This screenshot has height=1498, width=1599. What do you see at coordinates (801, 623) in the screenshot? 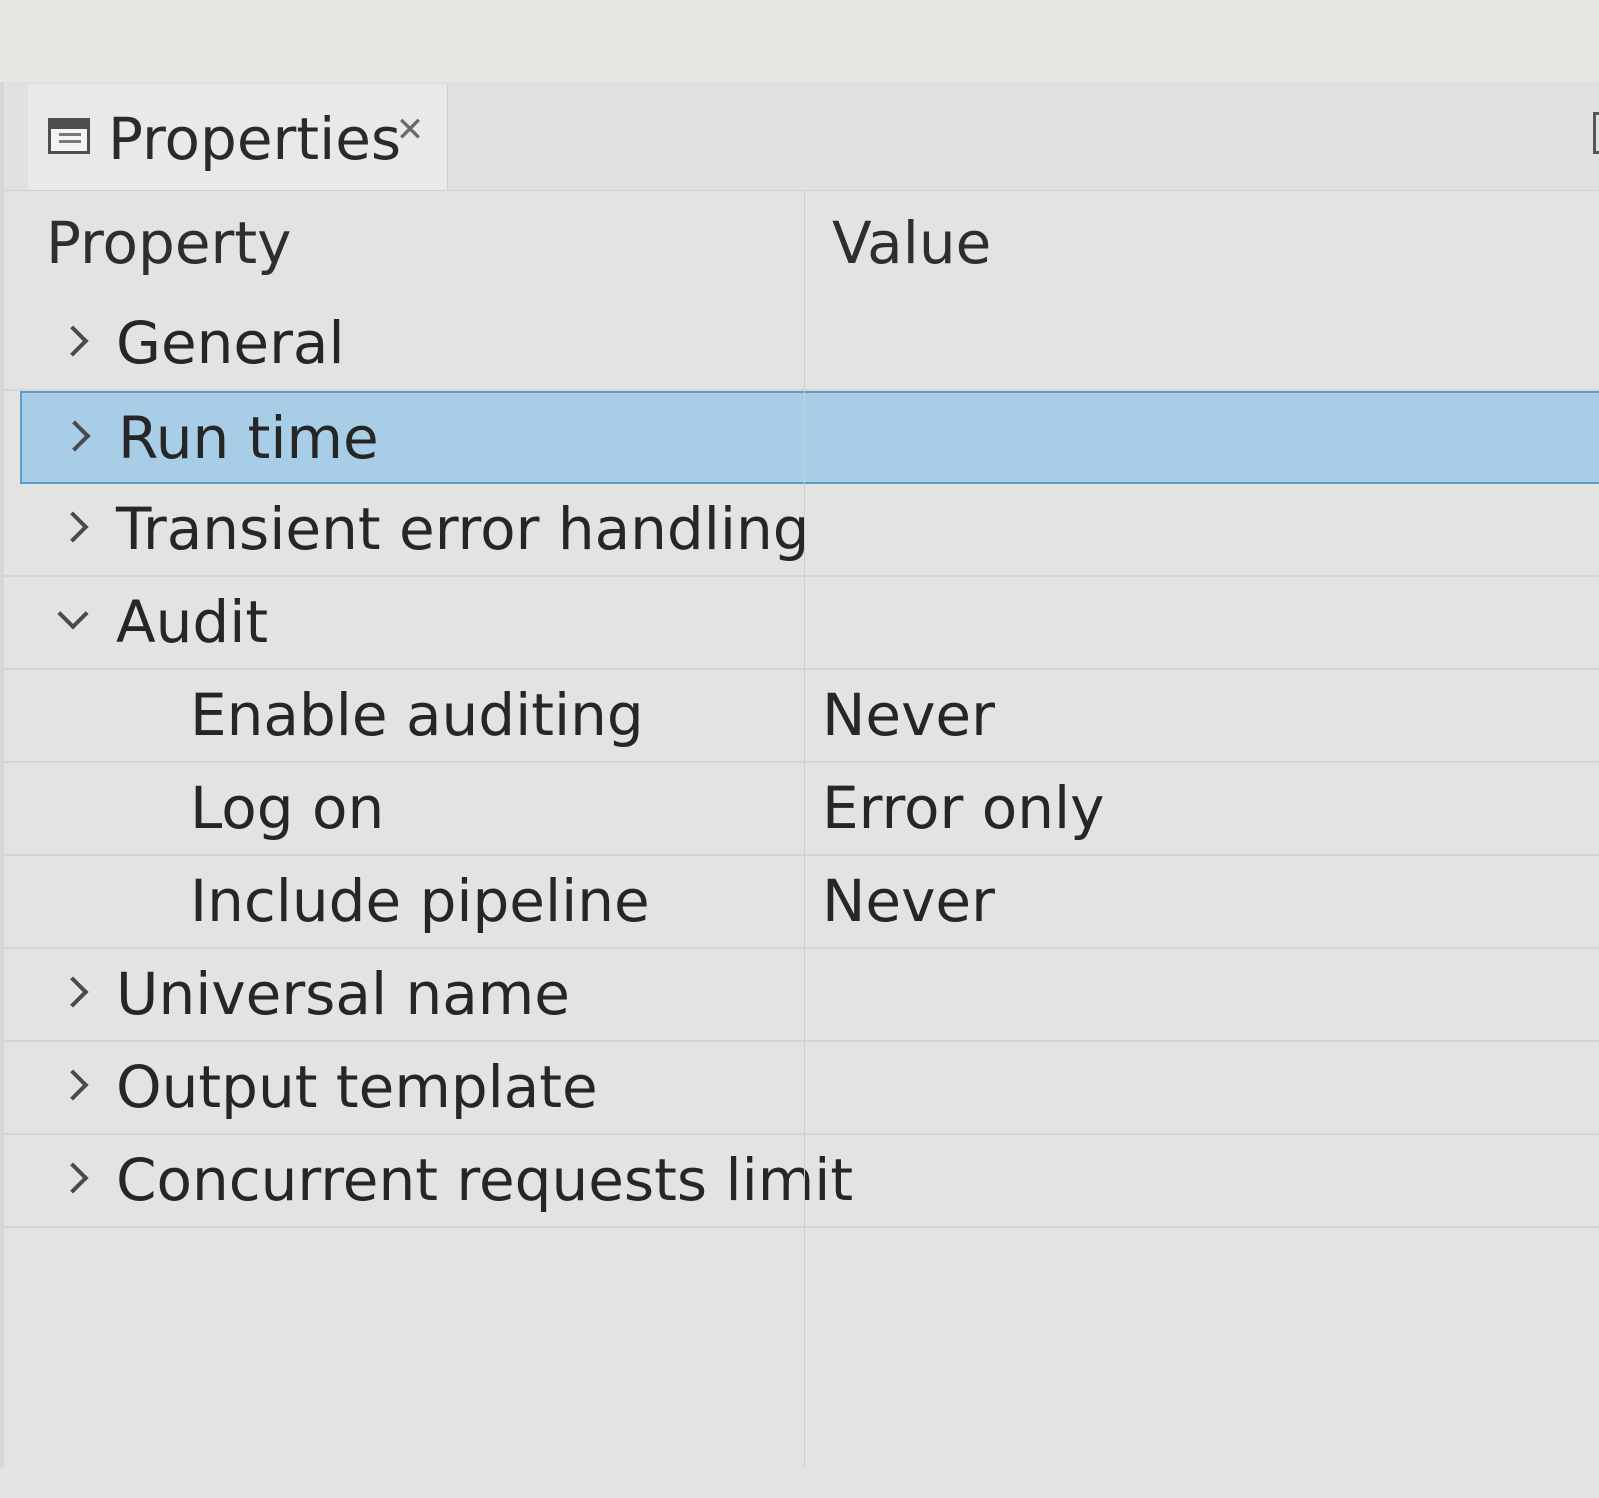
I see `table-row: Audit` at bounding box center [801, 623].